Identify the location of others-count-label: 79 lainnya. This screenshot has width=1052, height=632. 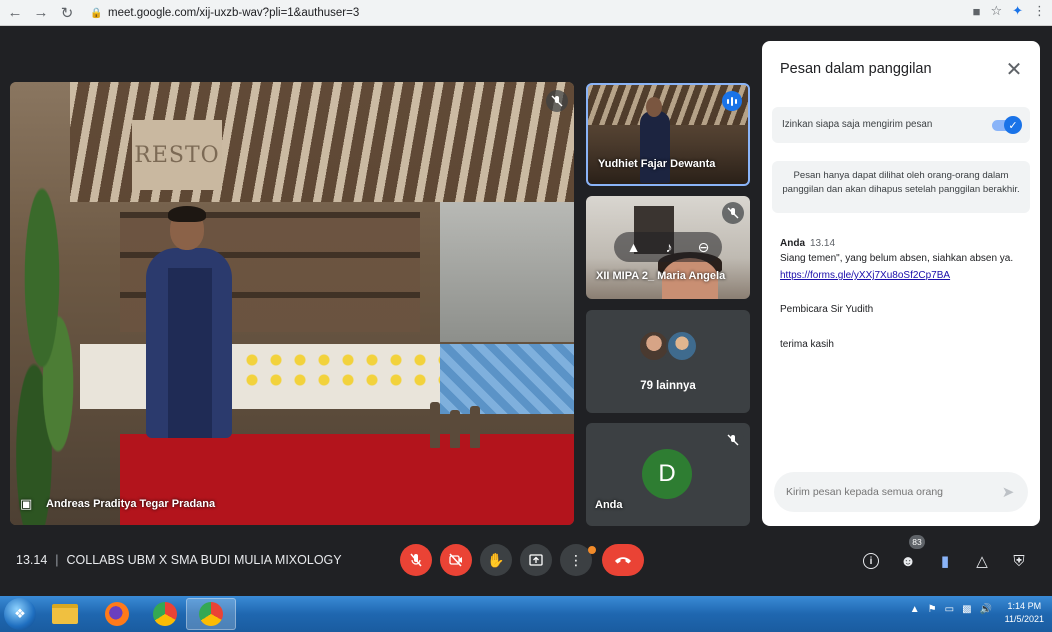
(668, 386).